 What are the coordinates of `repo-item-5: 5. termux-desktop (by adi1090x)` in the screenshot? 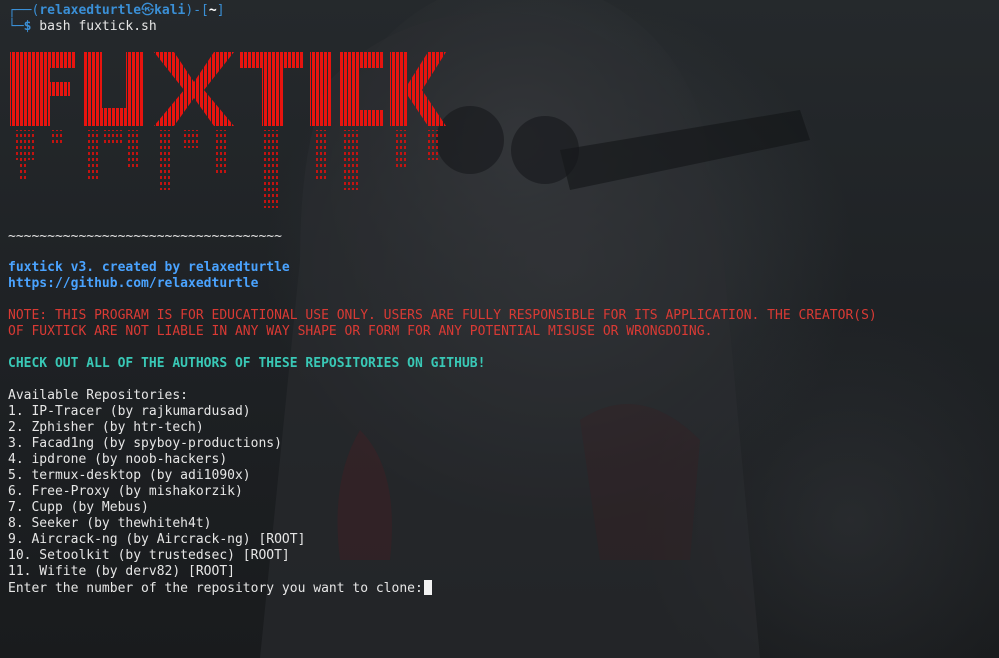 It's located at (129, 475).